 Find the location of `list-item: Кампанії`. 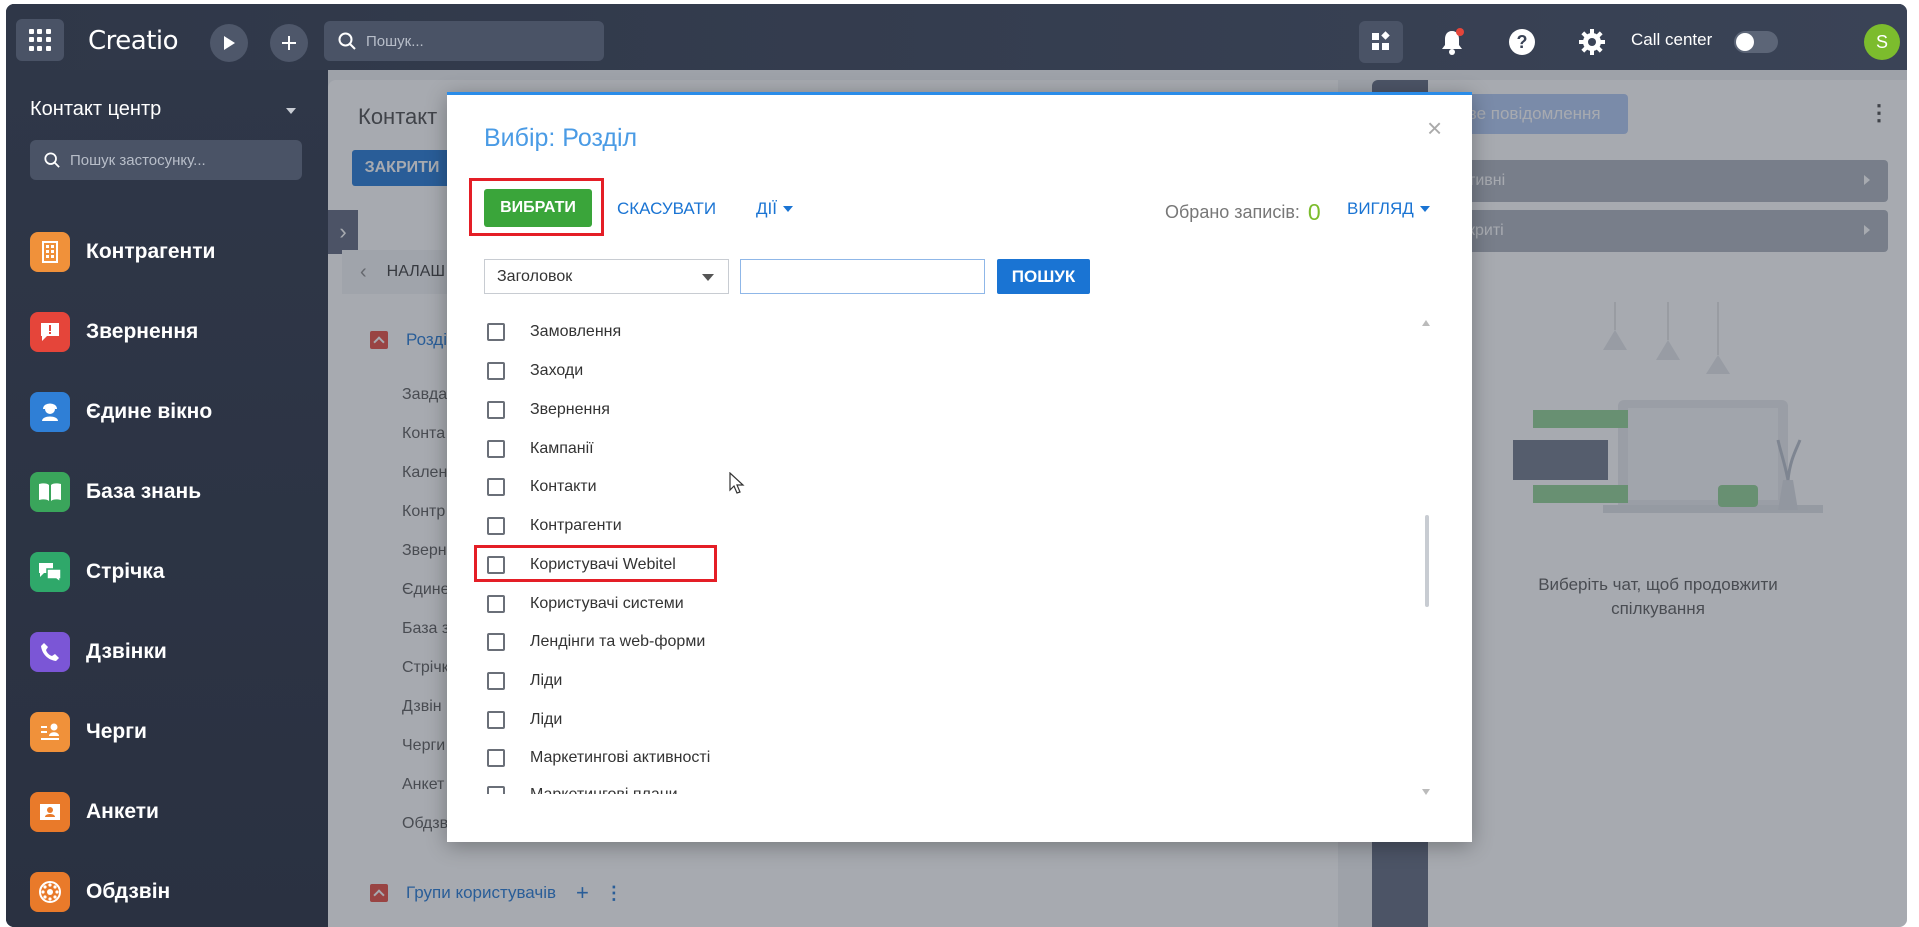

list-item: Кампанії is located at coordinates (539, 449).